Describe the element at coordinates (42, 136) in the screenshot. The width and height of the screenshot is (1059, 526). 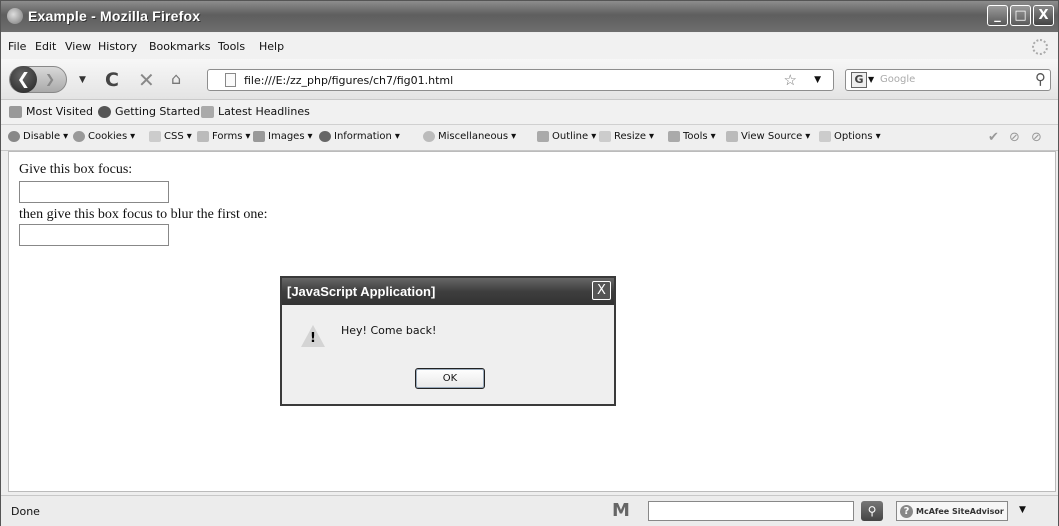
I see `webdev-label: Disable` at that location.